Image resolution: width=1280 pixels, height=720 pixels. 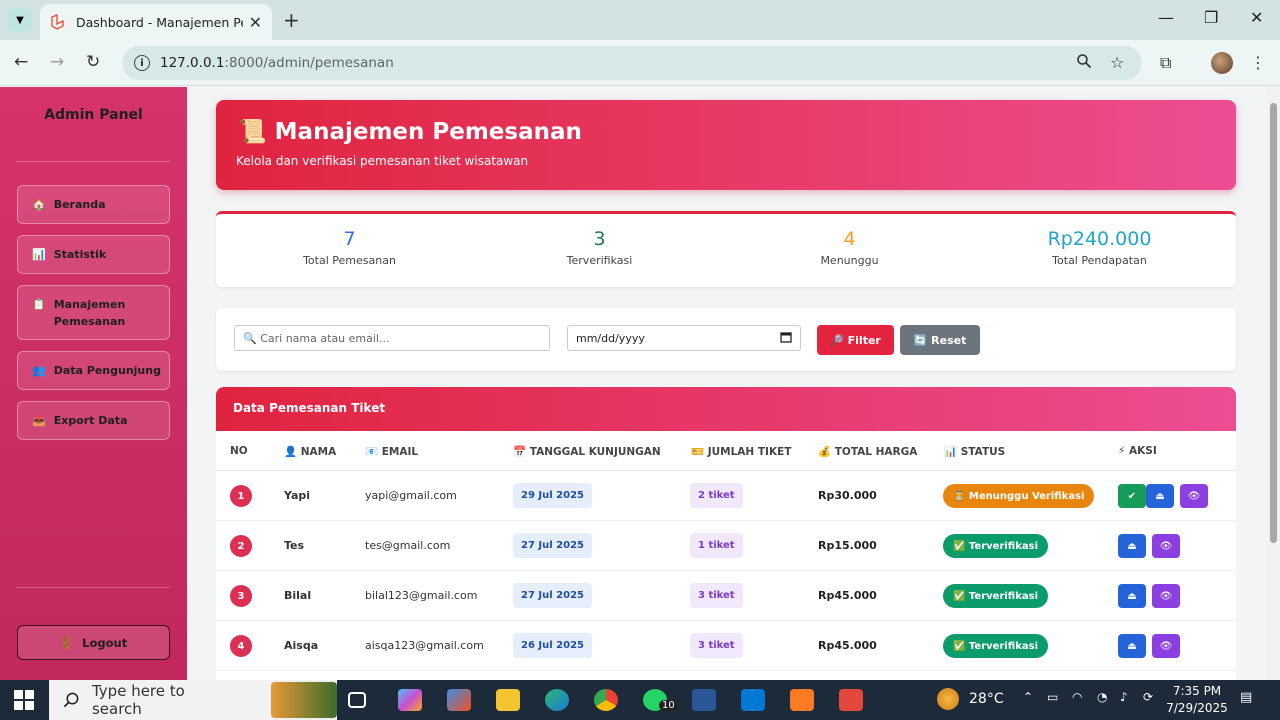 What do you see at coordinates (552, 495) in the screenshot?
I see `row-tanggal-badge: 29 Jul 2025` at bounding box center [552, 495].